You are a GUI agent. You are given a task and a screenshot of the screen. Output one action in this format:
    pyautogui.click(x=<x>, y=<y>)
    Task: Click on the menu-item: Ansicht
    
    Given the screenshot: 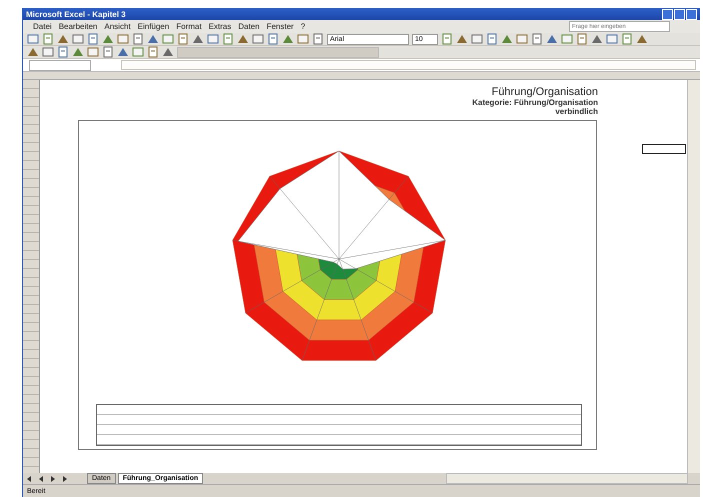 What is the action you would take?
    pyautogui.click(x=117, y=26)
    